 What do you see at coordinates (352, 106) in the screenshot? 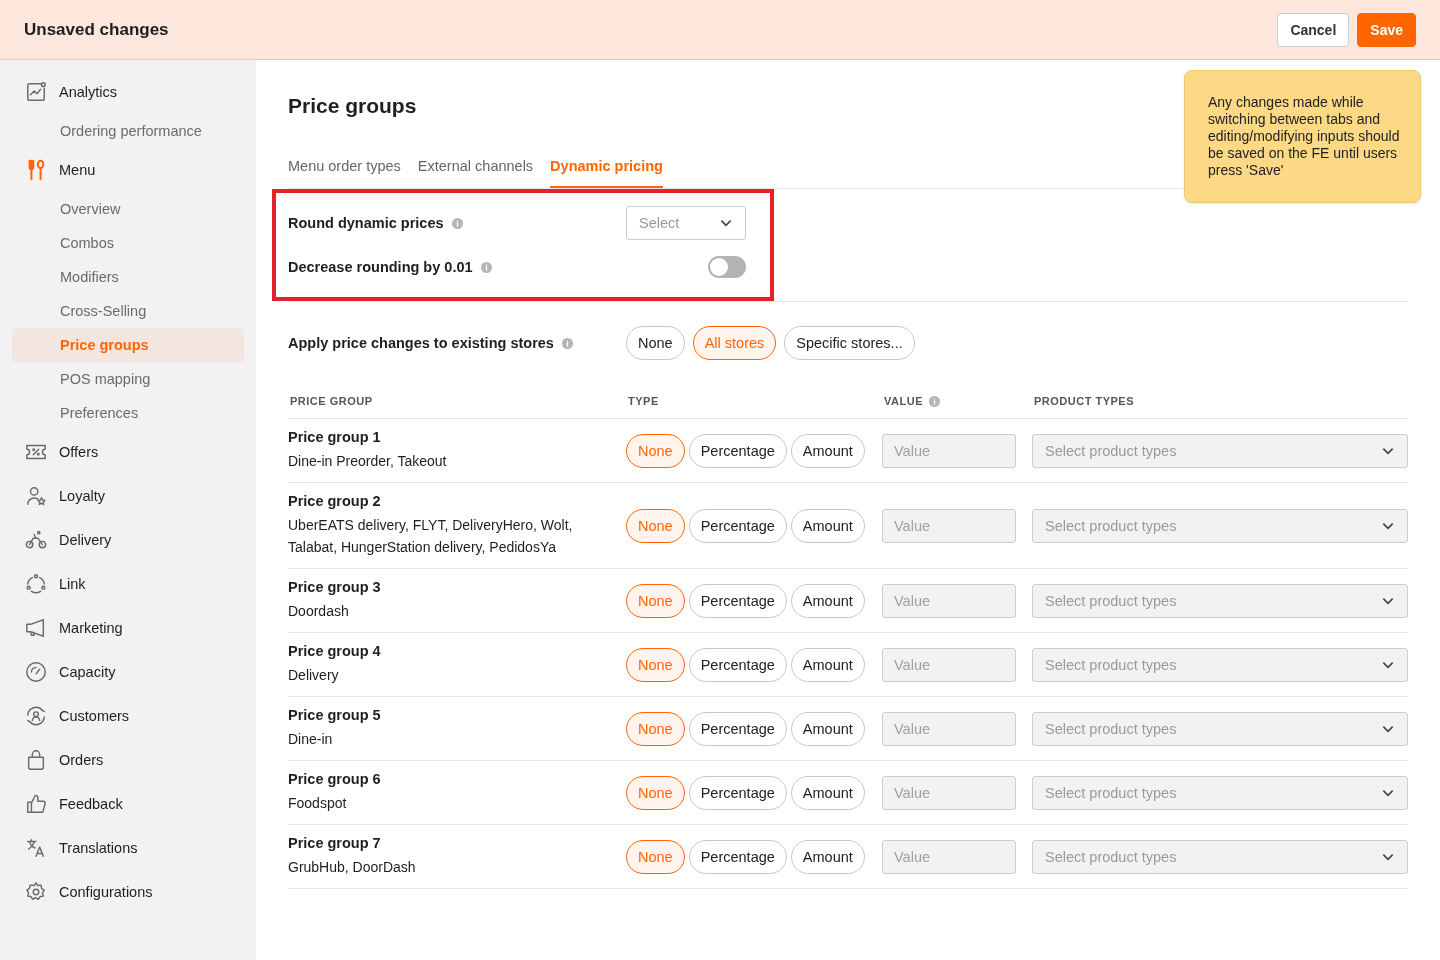
I see `page-title: Price groups` at bounding box center [352, 106].